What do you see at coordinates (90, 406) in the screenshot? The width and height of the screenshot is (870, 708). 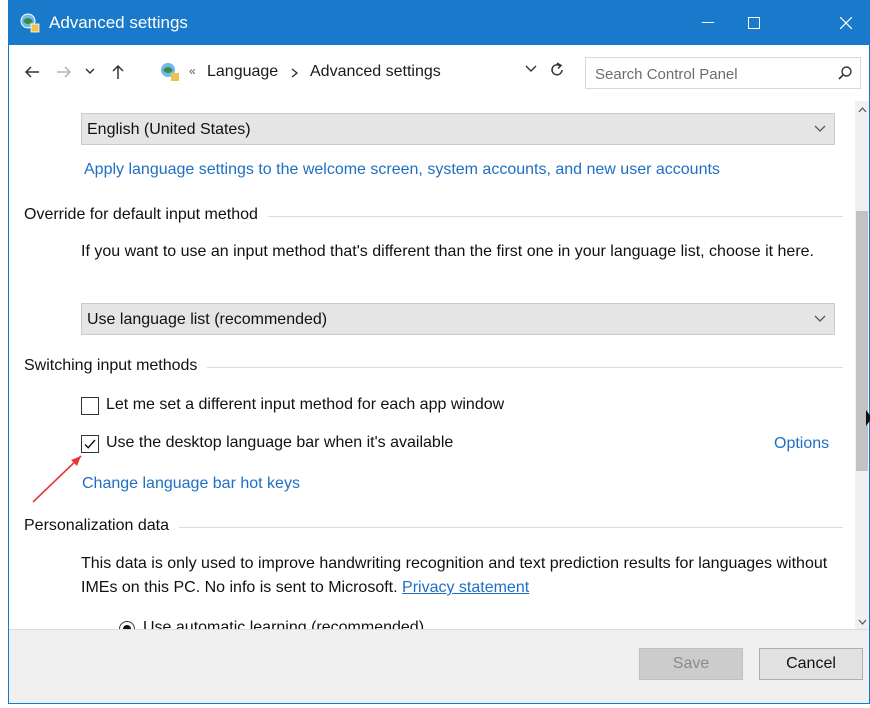 I see `per-app-input-checkbox` at bounding box center [90, 406].